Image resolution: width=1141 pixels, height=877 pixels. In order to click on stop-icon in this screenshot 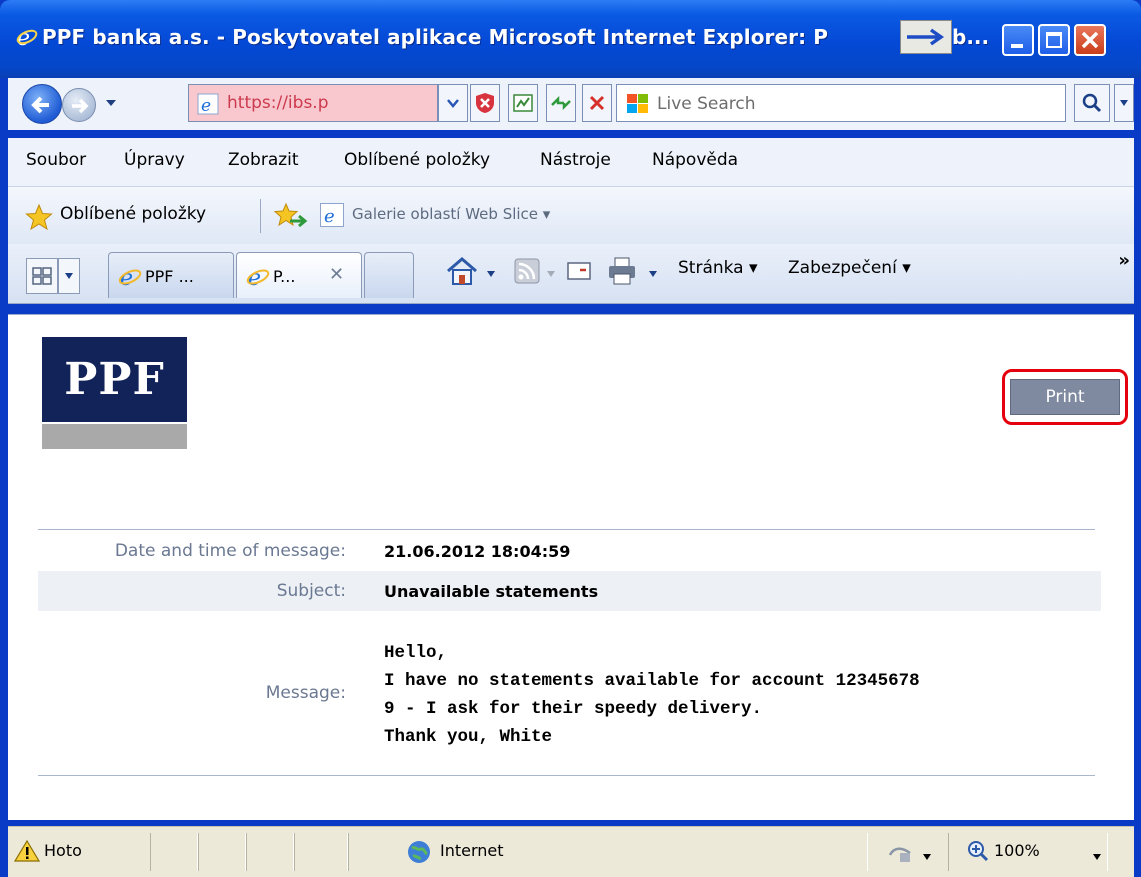, I will do `click(597, 103)`.